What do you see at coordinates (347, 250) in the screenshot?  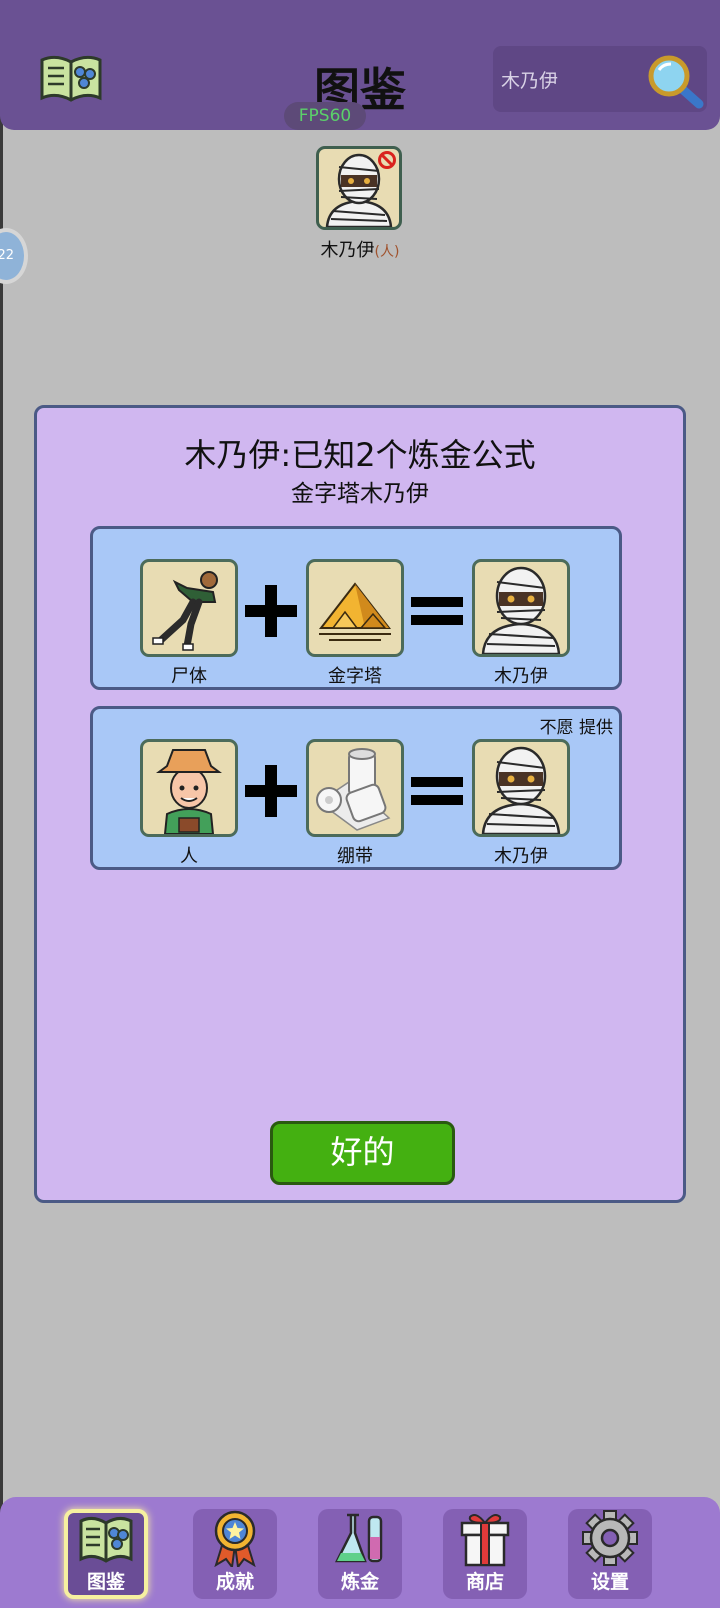 I see `item-name-text: 木乃伊` at bounding box center [347, 250].